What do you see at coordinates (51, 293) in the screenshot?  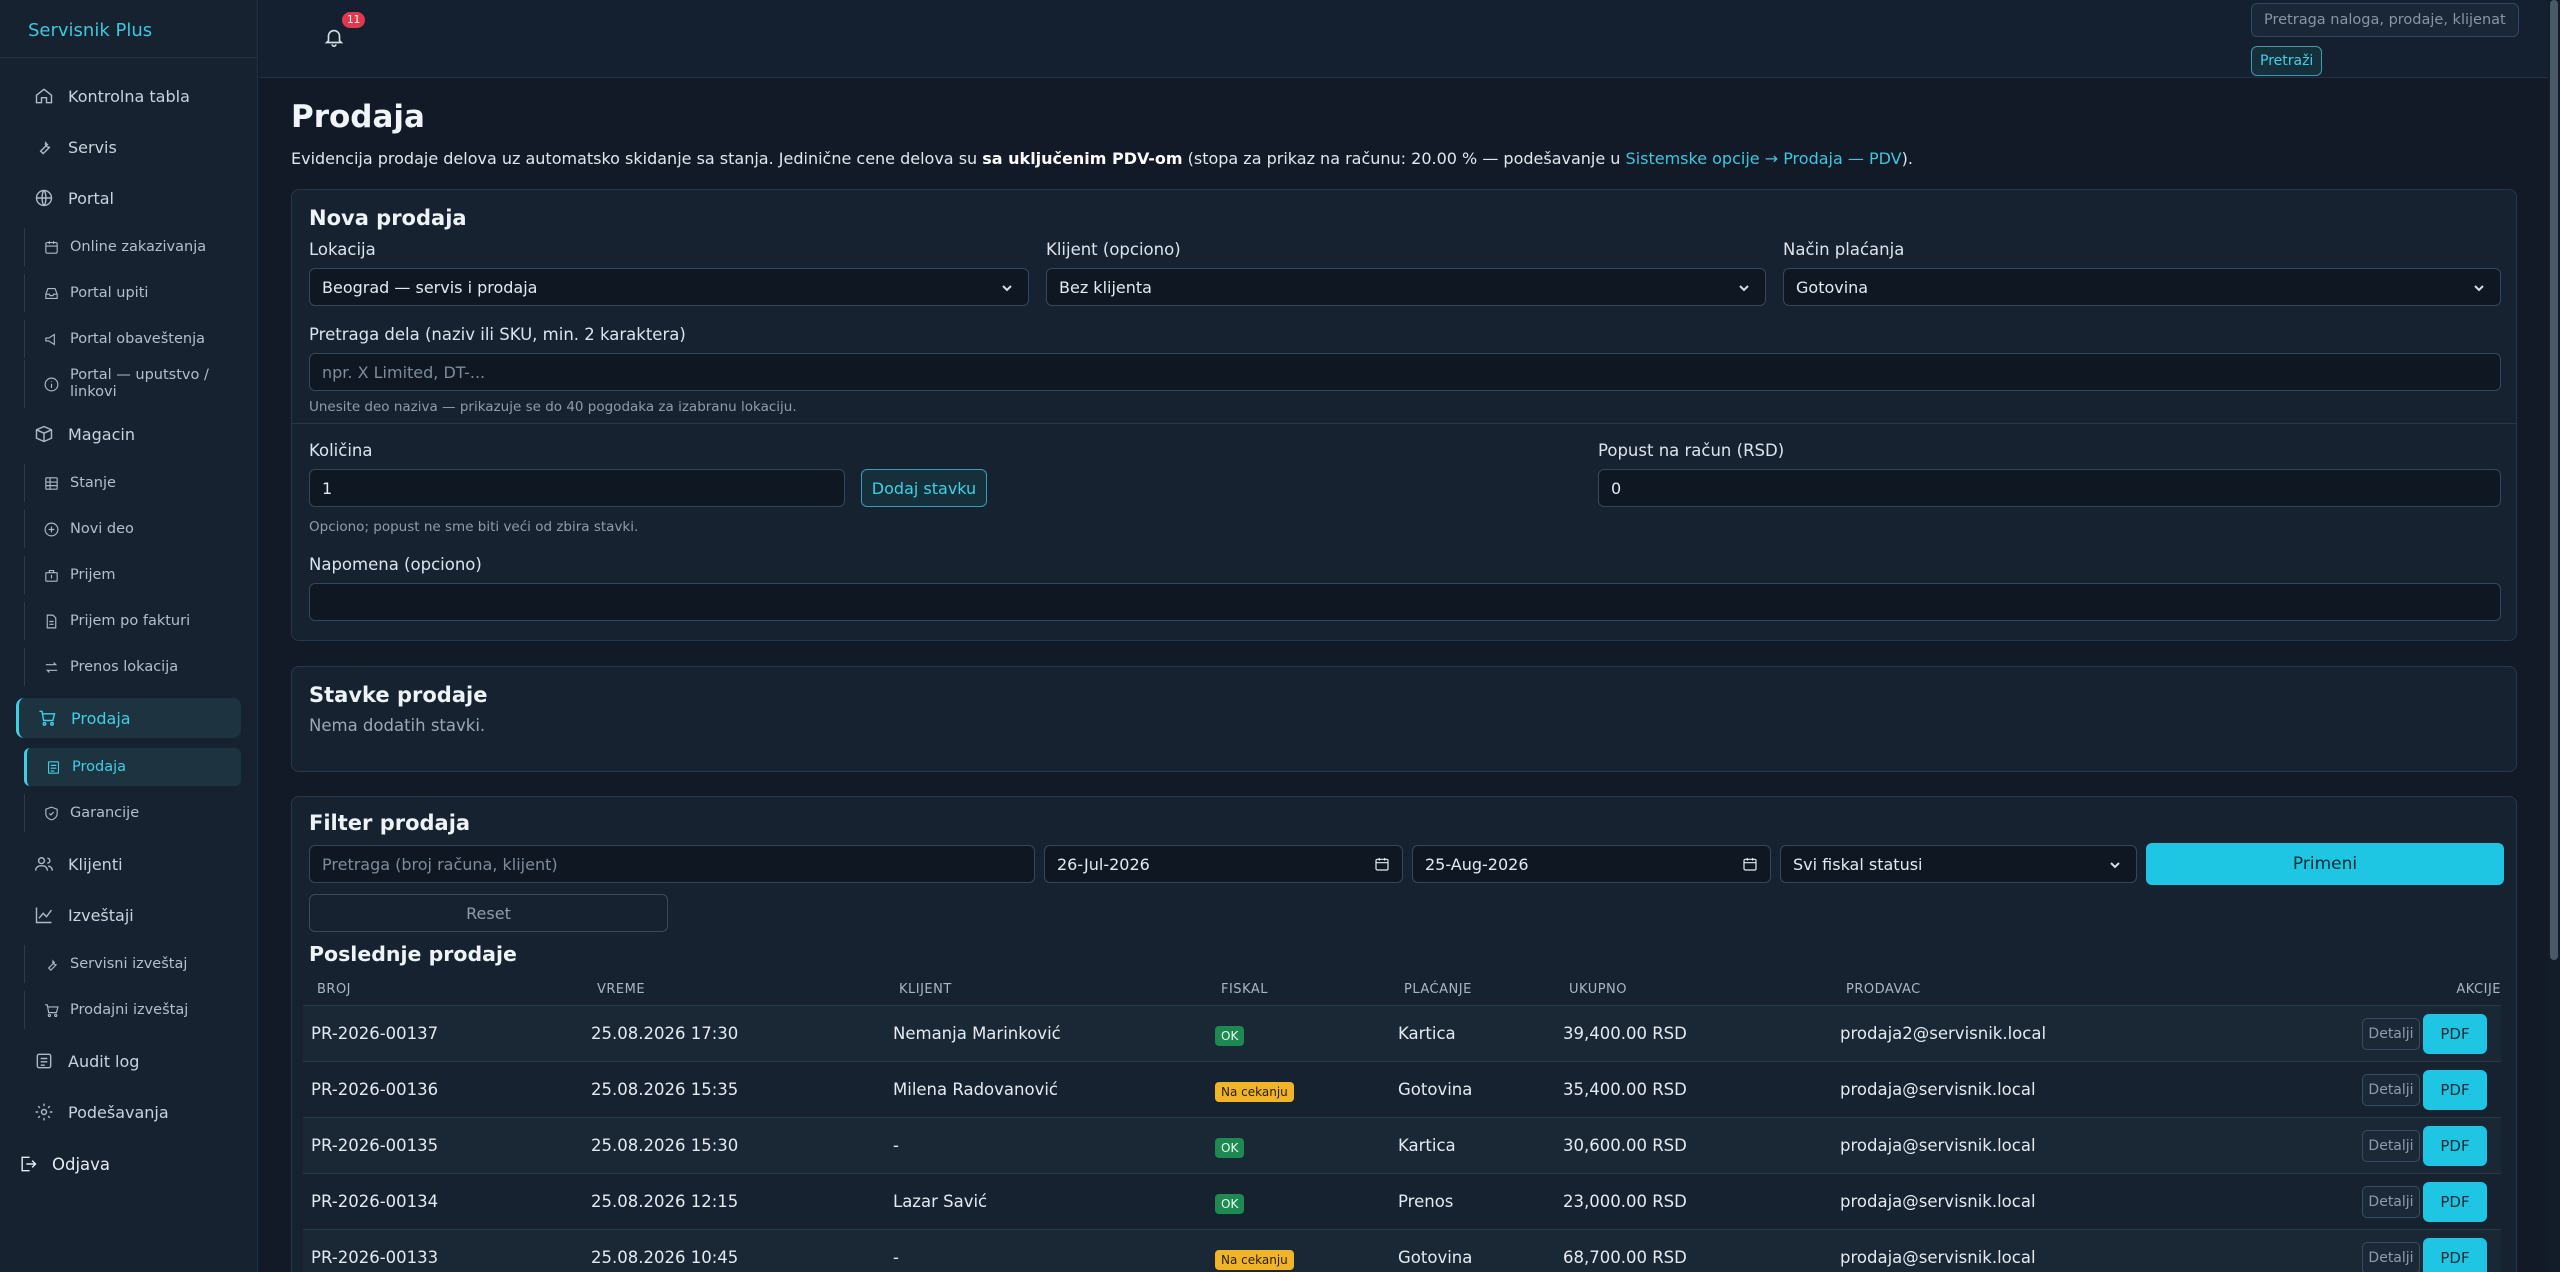 I see `inbox-icon` at bounding box center [51, 293].